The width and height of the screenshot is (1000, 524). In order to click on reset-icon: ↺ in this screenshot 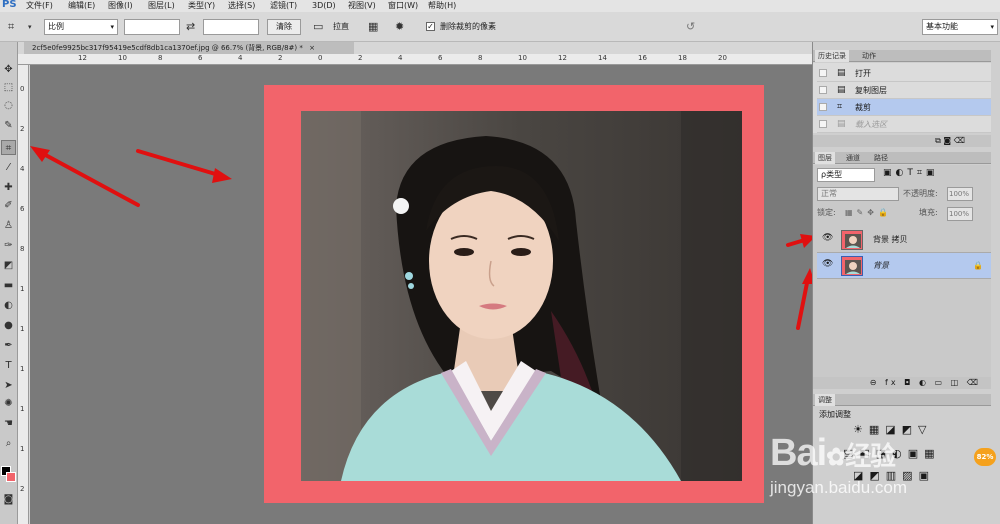, I will do `click(690, 27)`.